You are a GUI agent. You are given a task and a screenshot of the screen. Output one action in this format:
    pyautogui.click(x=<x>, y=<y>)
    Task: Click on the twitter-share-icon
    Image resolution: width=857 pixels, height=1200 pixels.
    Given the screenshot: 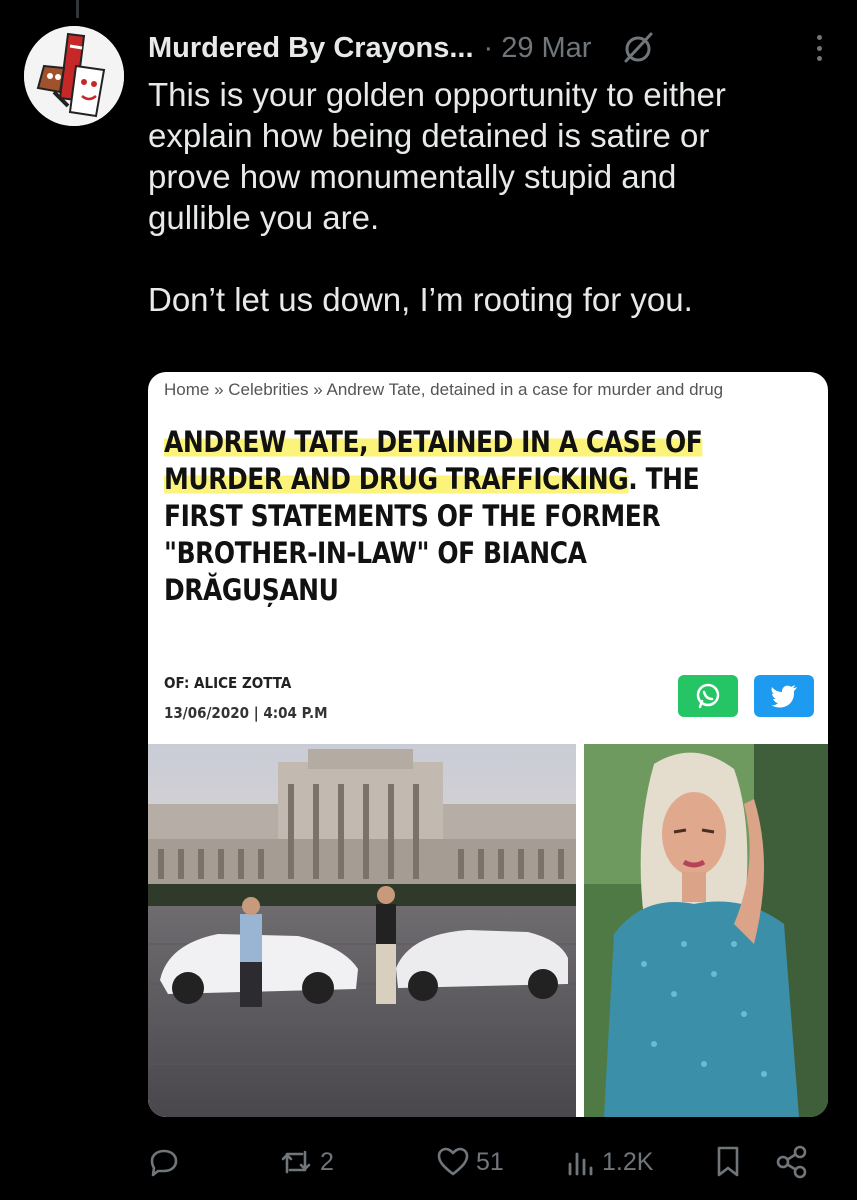 What is the action you would take?
    pyautogui.click(x=784, y=696)
    